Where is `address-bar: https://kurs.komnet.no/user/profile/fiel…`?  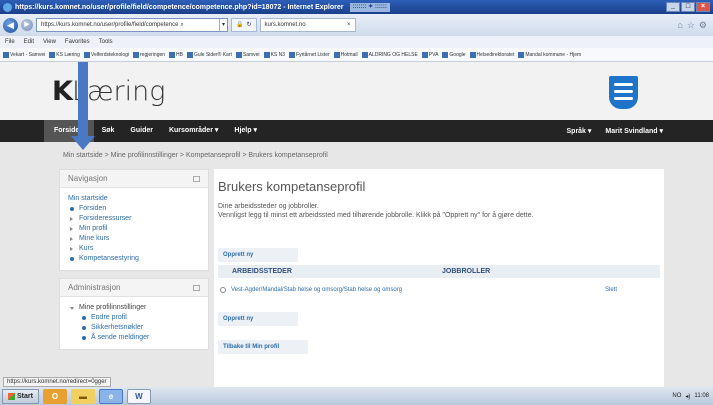 address-bar: https://kurs.komnet.no/user/profile/fiel… is located at coordinates (132, 25).